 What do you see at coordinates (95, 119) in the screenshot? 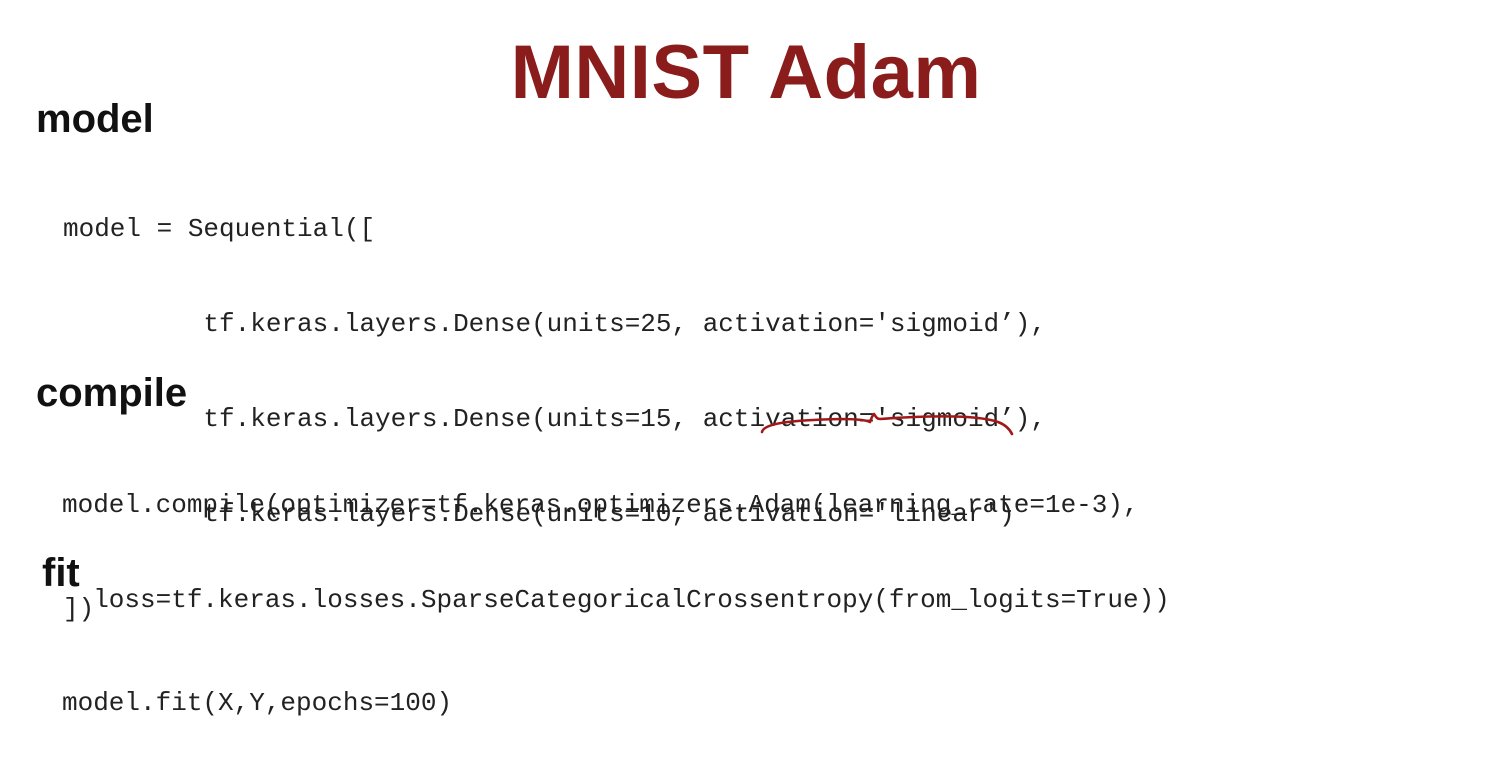
I see `section-heading-model: model` at bounding box center [95, 119].